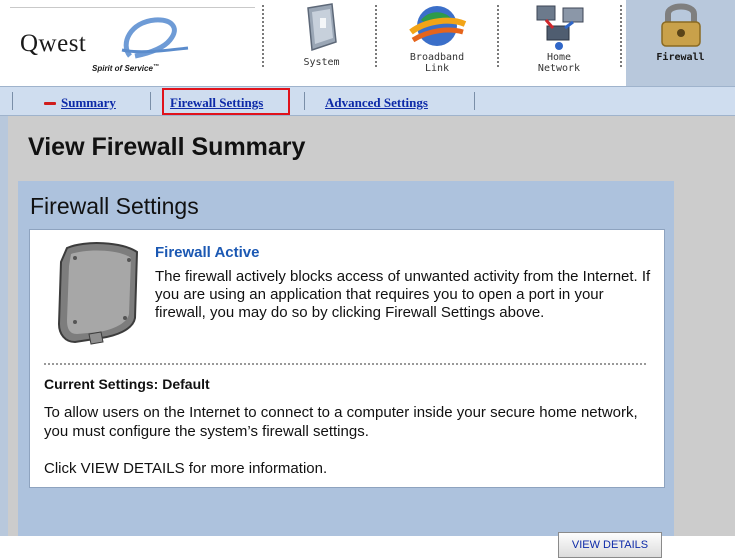  What do you see at coordinates (560, 27) in the screenshot?
I see `home-network-icon` at bounding box center [560, 27].